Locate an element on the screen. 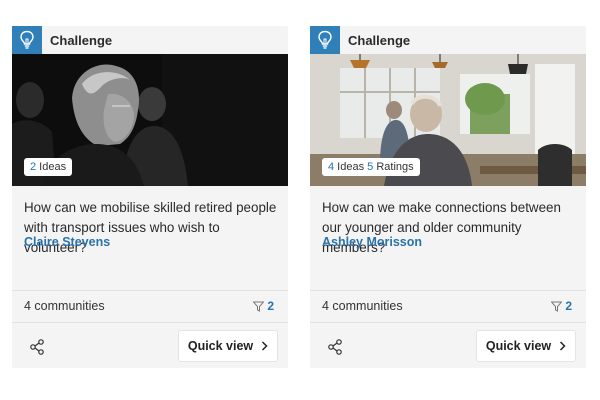  author-link: Claire Stevens is located at coordinates (67, 242).